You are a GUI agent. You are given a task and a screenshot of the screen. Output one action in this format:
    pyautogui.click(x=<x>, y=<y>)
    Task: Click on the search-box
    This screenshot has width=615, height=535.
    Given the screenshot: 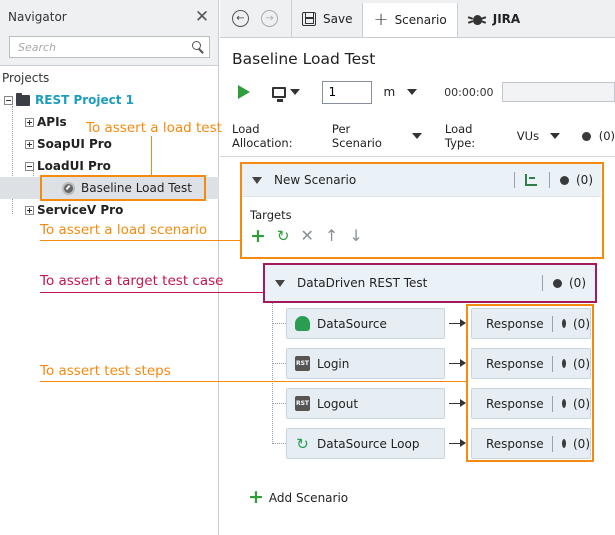 What is the action you would take?
    pyautogui.click(x=109, y=47)
    